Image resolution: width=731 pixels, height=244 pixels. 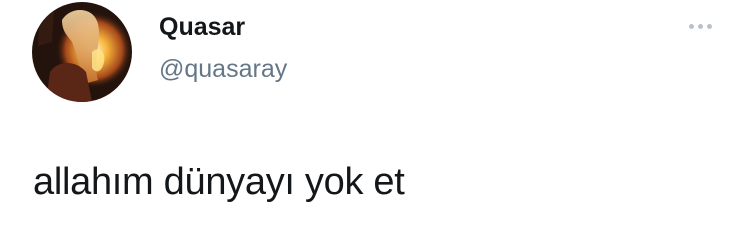 What do you see at coordinates (202, 27) in the screenshot?
I see `display-name: Quasar` at bounding box center [202, 27].